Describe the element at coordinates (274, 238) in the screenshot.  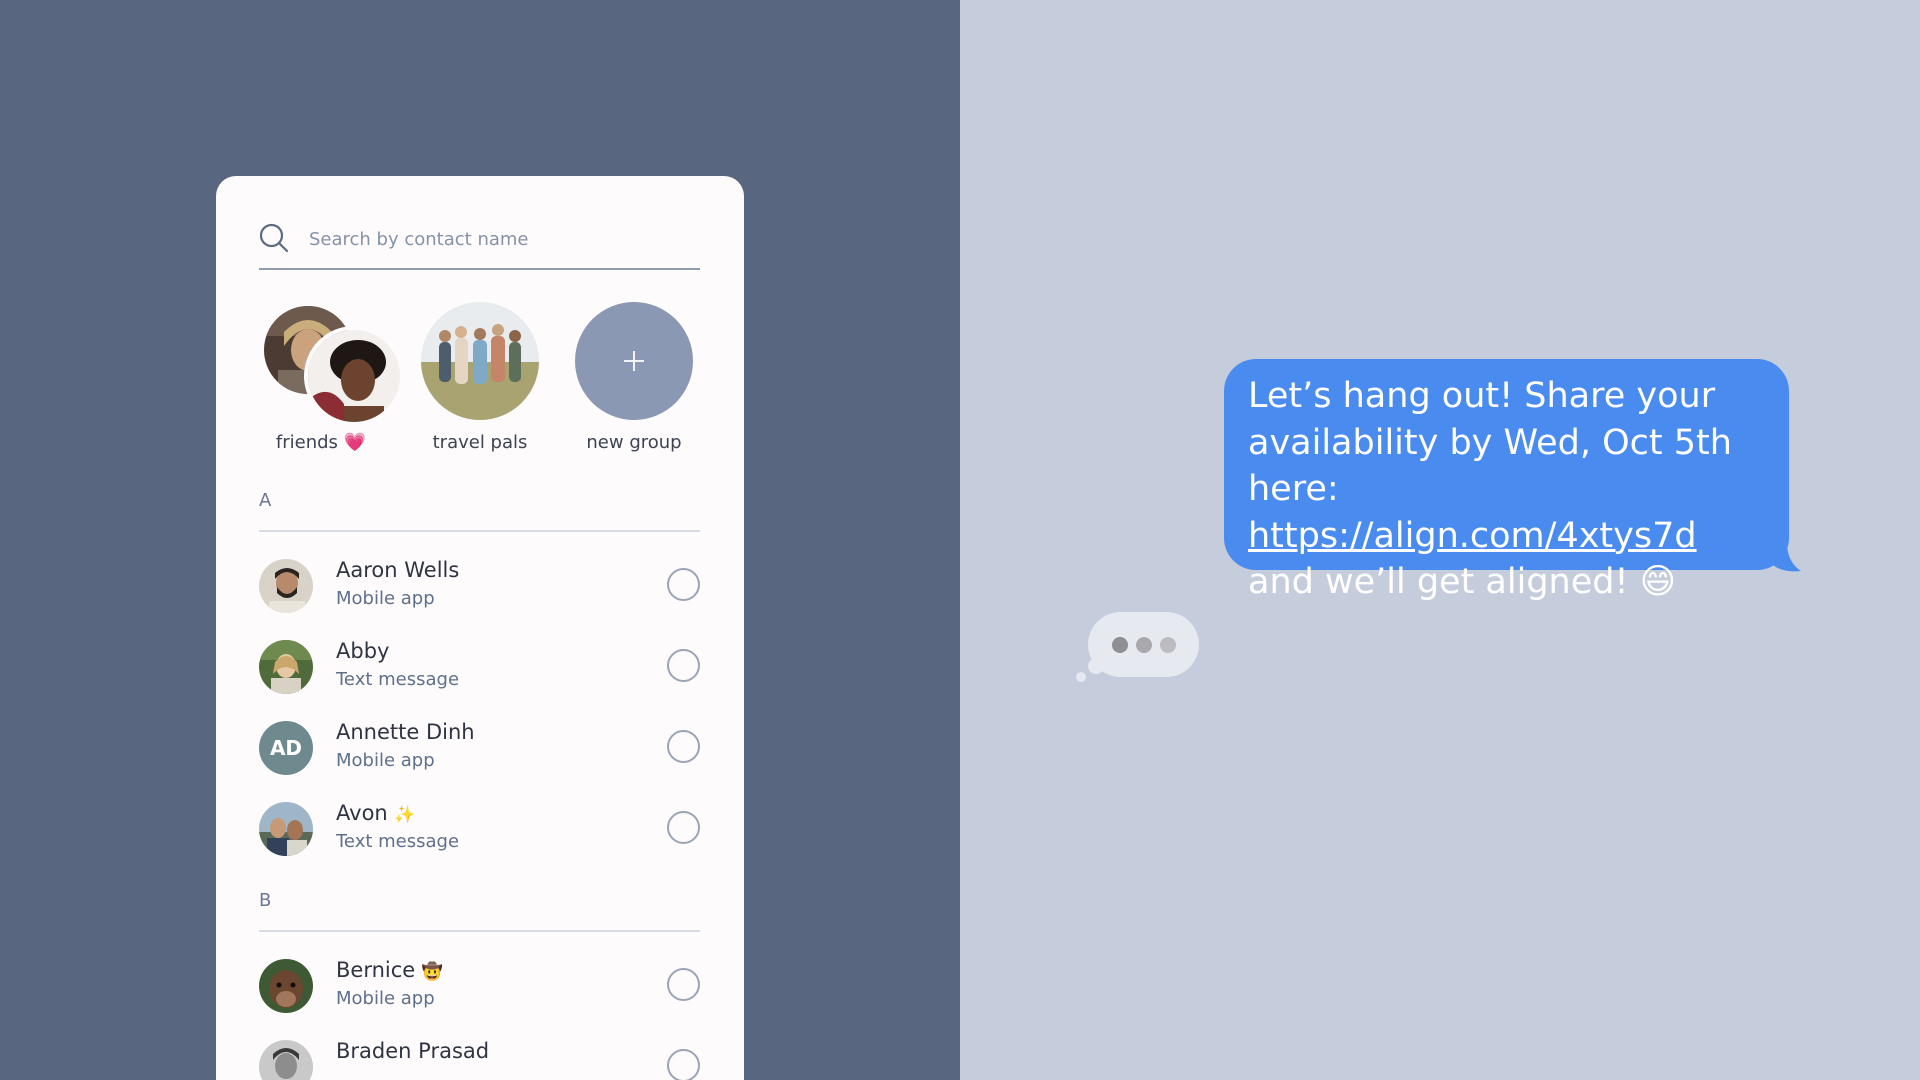
I see `search-icon` at that location.